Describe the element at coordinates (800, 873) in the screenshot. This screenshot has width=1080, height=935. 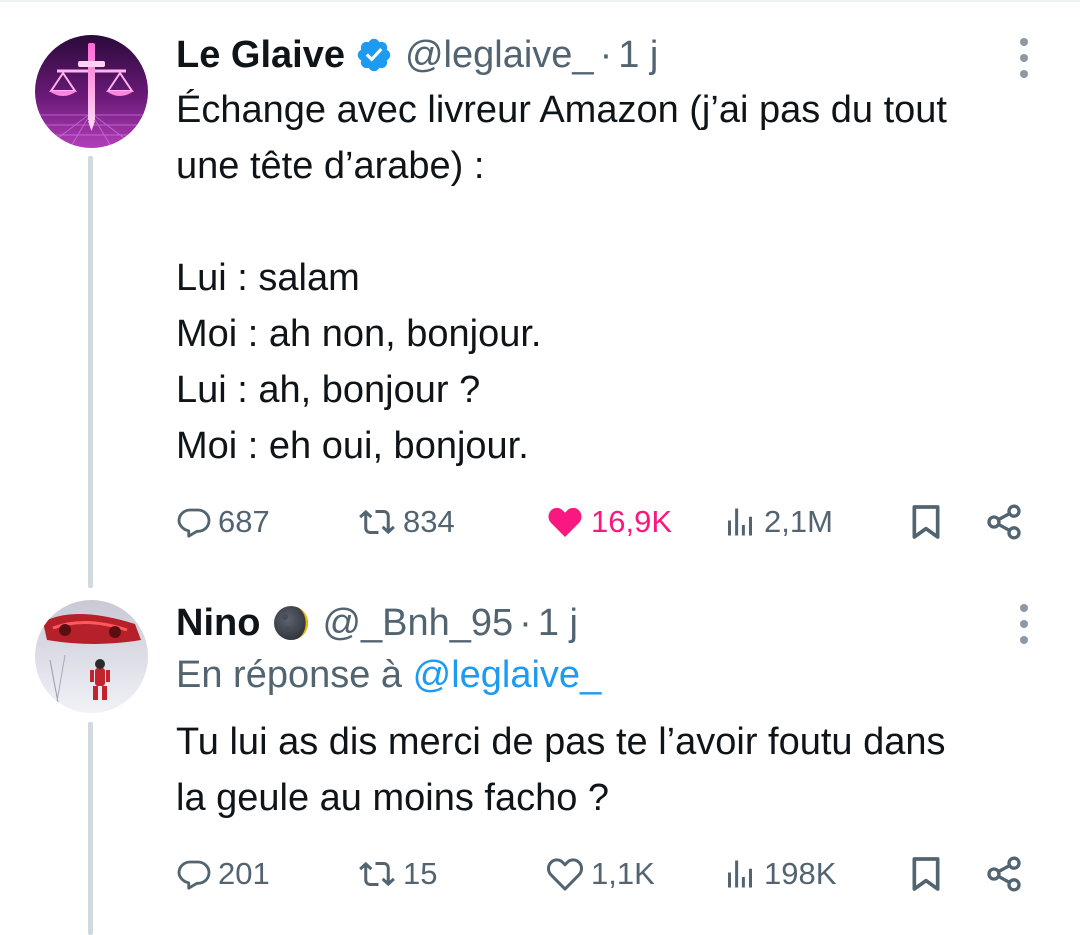
I see `views-count: 198K` at that location.